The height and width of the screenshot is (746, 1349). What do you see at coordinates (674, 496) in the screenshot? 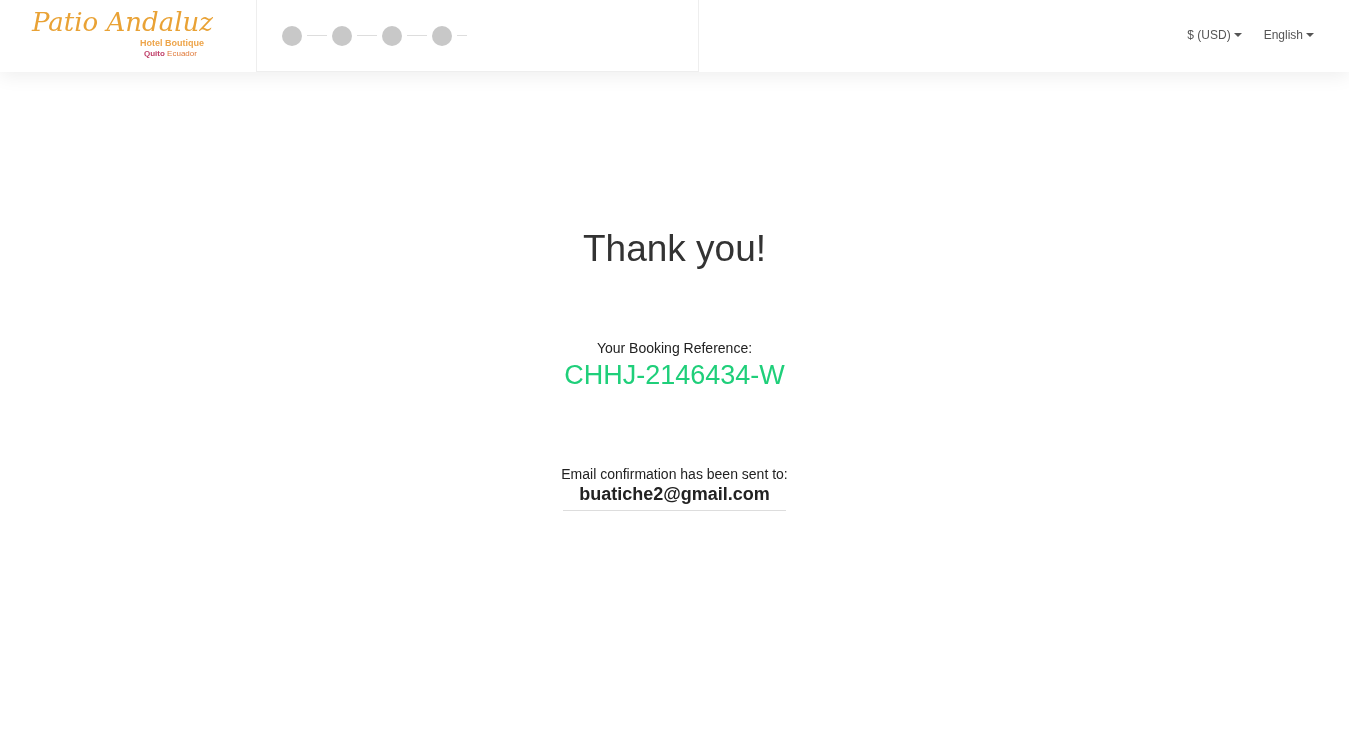
I see `email-address: buatiche2@gmail.com` at bounding box center [674, 496].